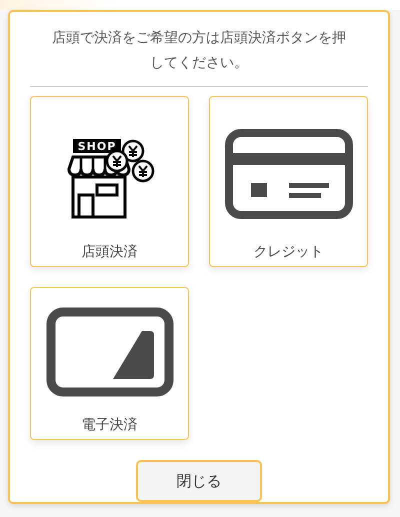 The image size is (400, 517). I want to click on payment-option: SHOP 店頭決済, so click(109, 181).